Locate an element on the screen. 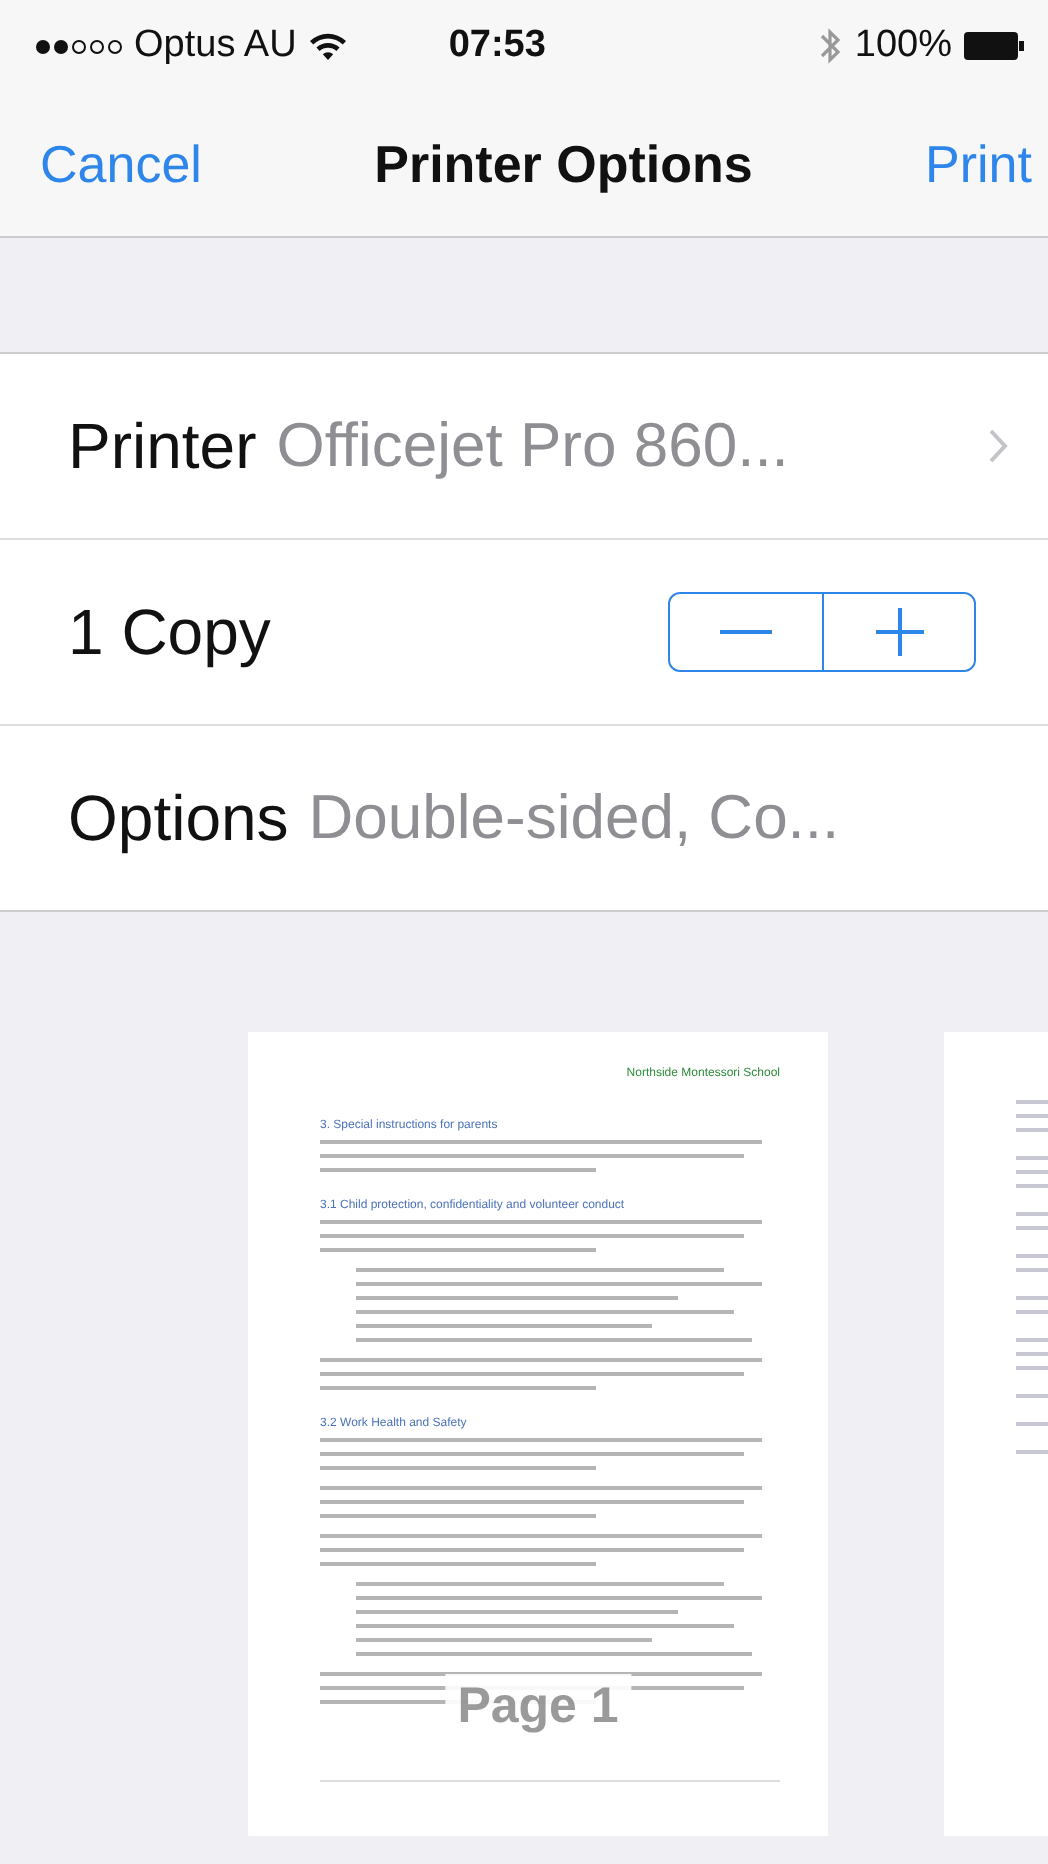  row-label: 1 Copy is located at coordinates (169, 632).